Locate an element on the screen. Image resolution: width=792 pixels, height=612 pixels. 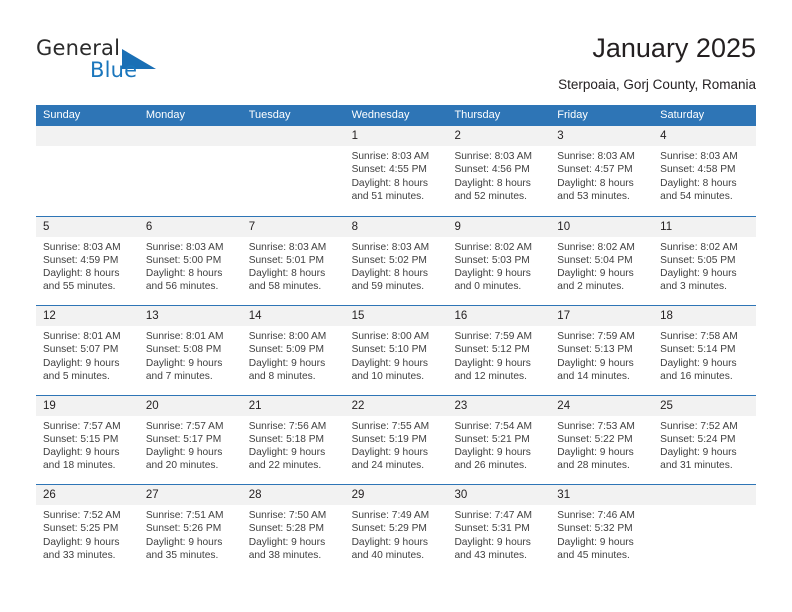
day-number: 24 is located at coordinates (602, 405).